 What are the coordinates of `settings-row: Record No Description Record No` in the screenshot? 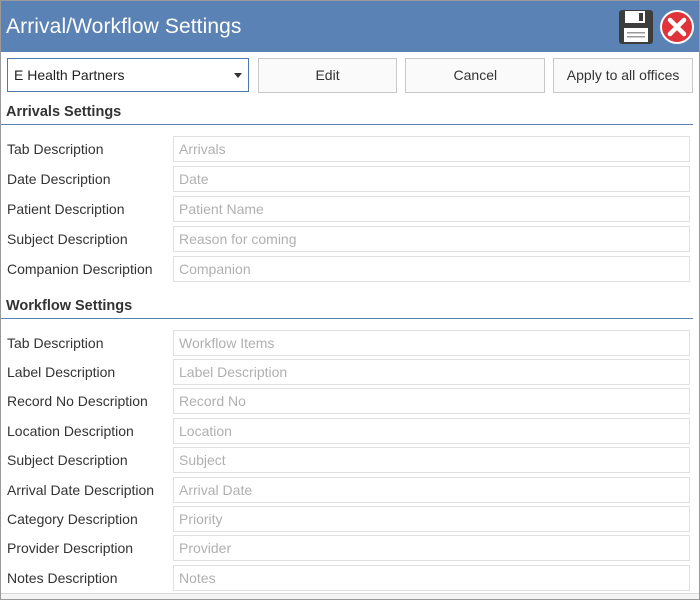 It's located at (350, 401).